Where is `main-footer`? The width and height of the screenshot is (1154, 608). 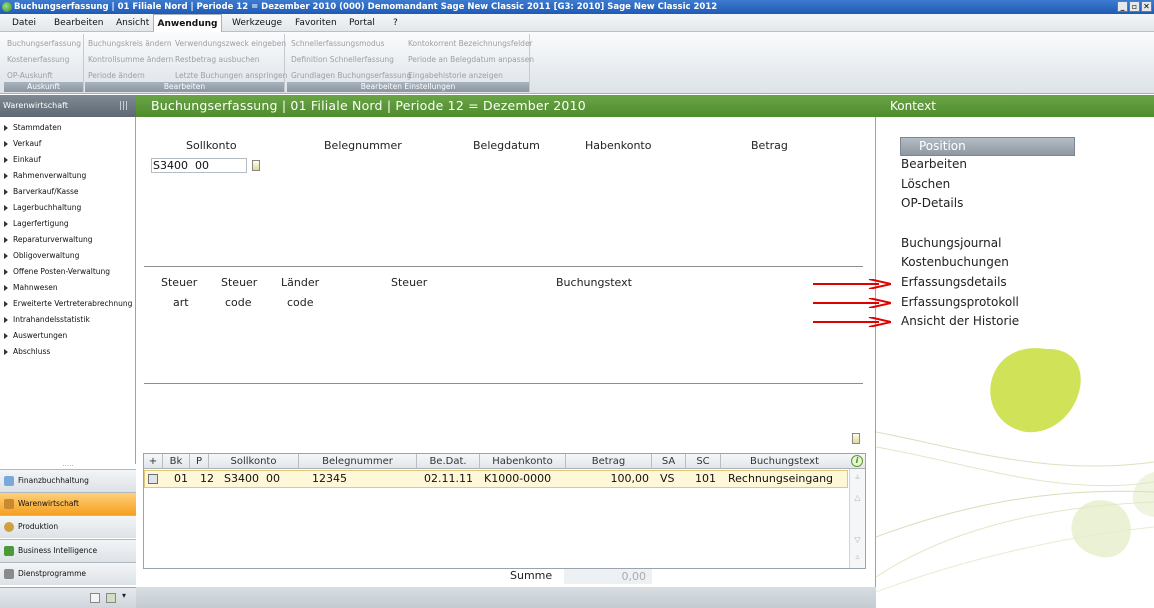 main-footer is located at coordinates (506, 597).